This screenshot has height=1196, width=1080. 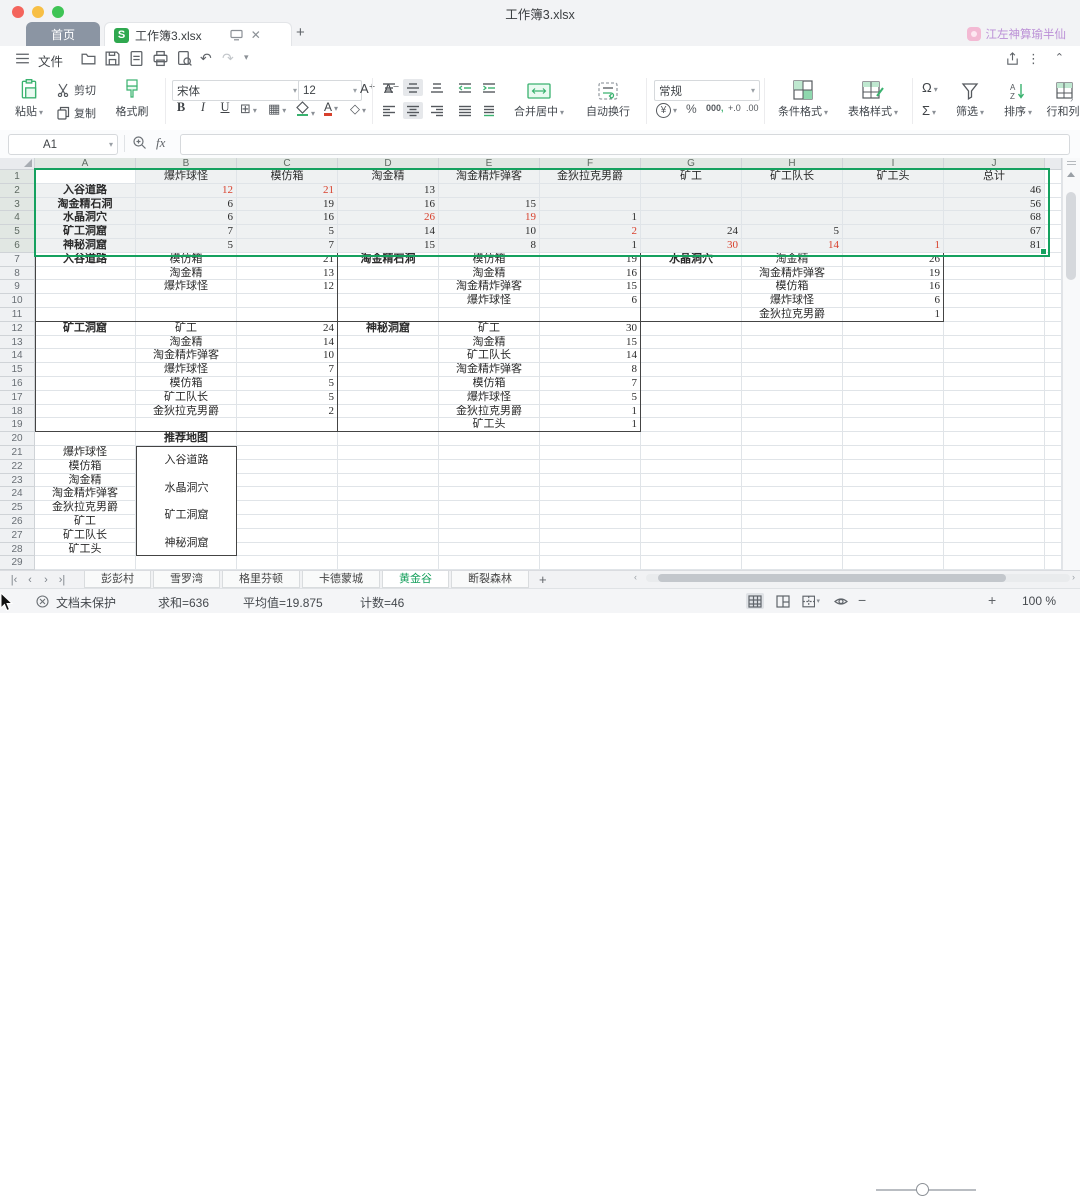 What do you see at coordinates (388, 397) in the screenshot?
I see `cell-D17` at bounding box center [388, 397].